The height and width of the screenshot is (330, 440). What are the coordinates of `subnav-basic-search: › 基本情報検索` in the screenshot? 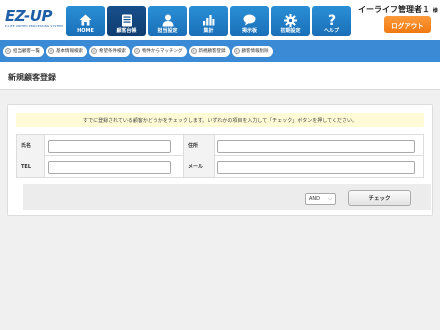 It's located at (66, 51).